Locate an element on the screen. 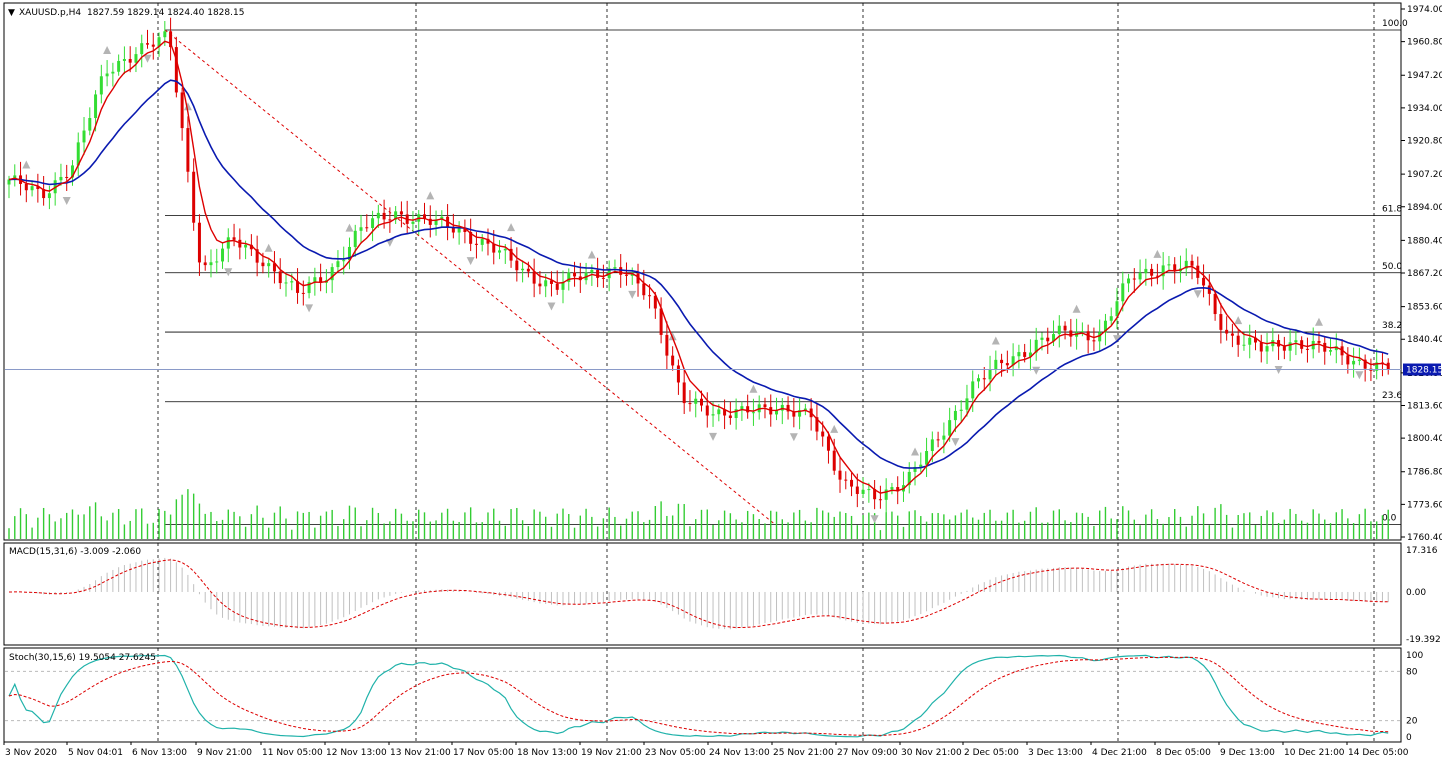 This screenshot has width=1442, height=765. macd-panel is located at coordinates (702, 594).